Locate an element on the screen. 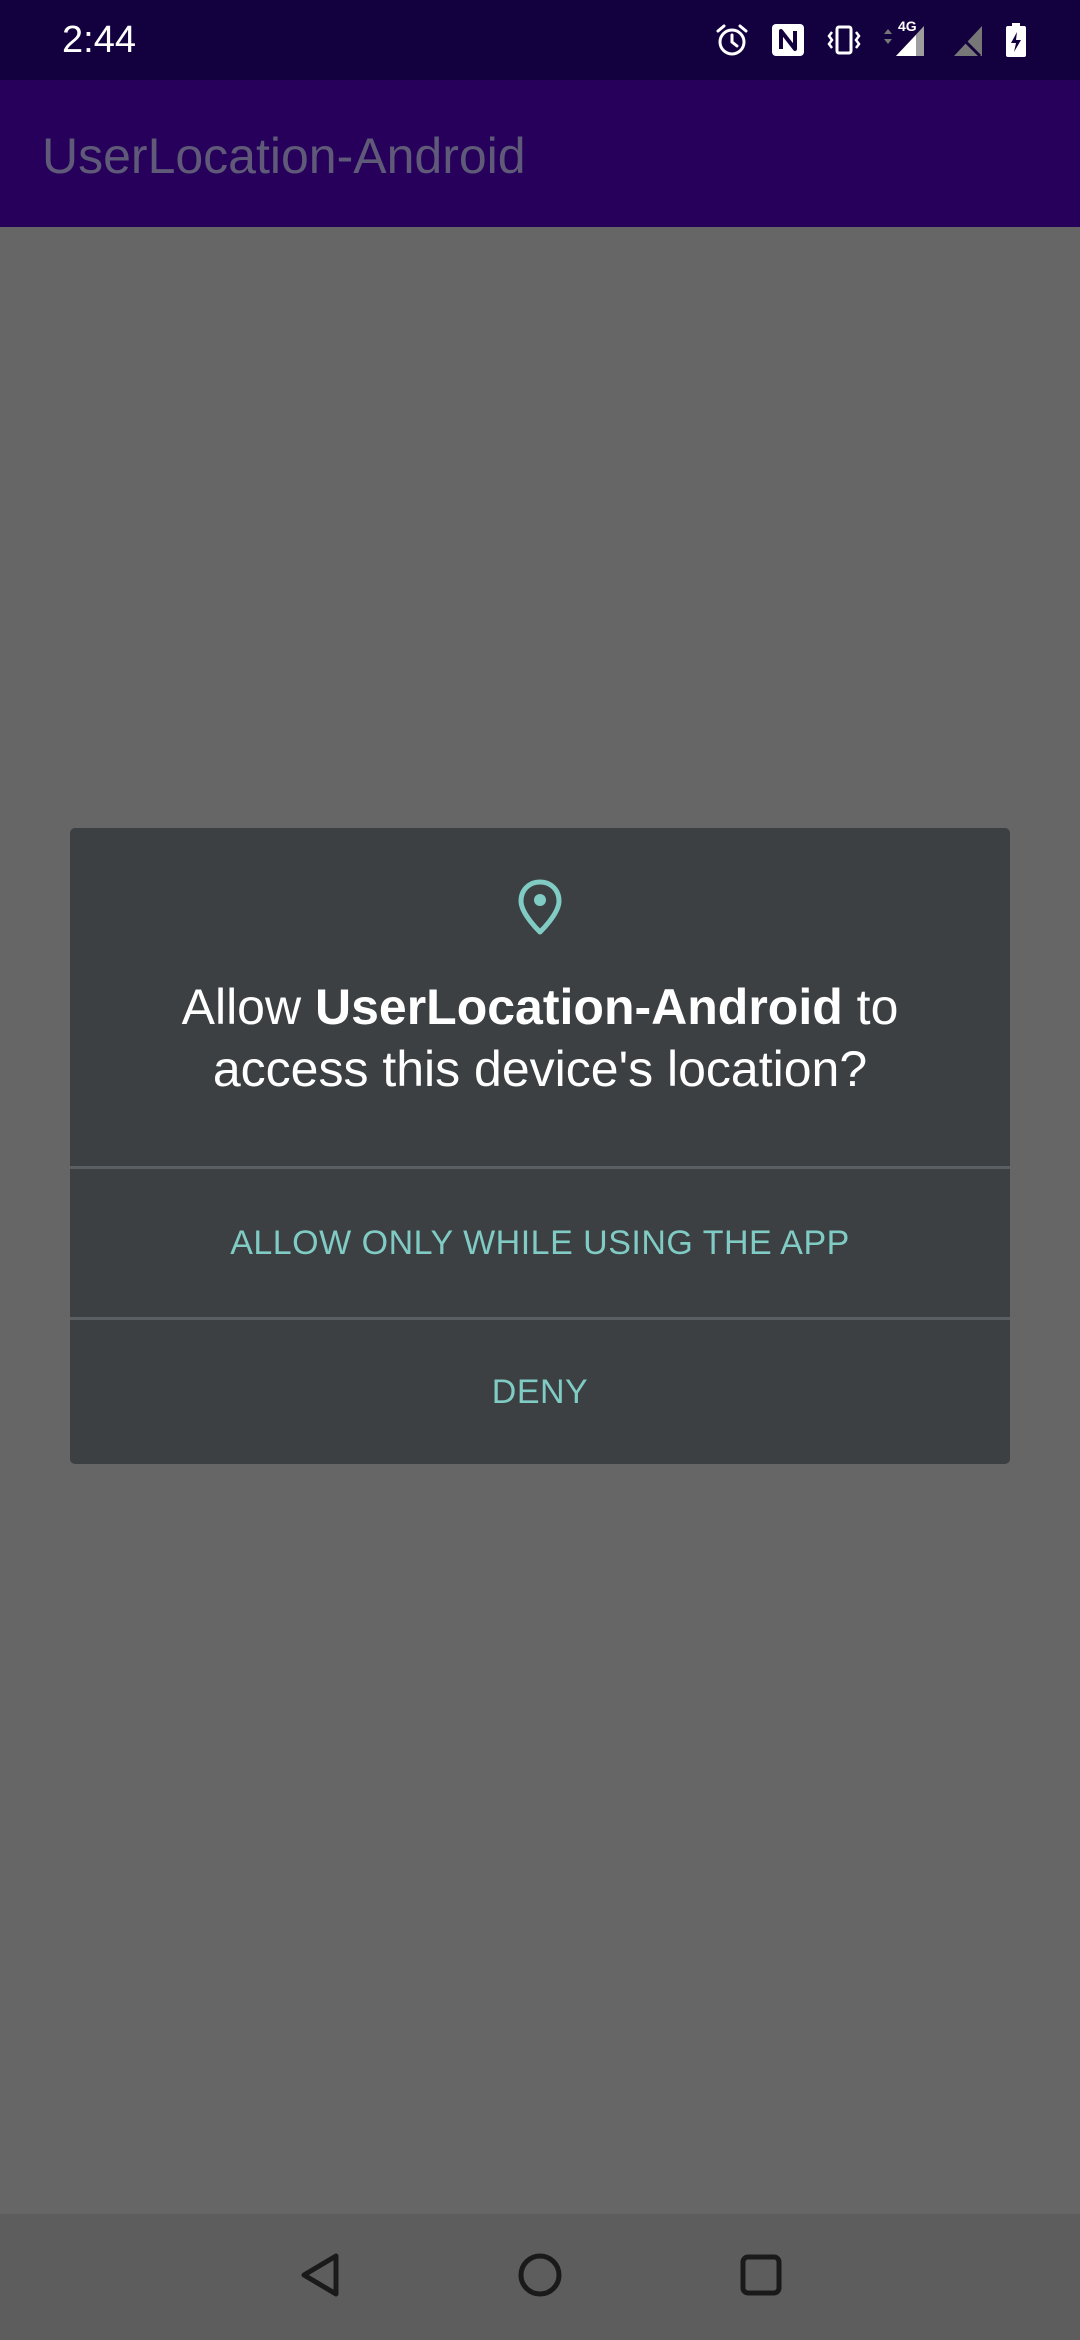 This screenshot has width=1080, height=2340. vibrate-icon is located at coordinates (844, 40).